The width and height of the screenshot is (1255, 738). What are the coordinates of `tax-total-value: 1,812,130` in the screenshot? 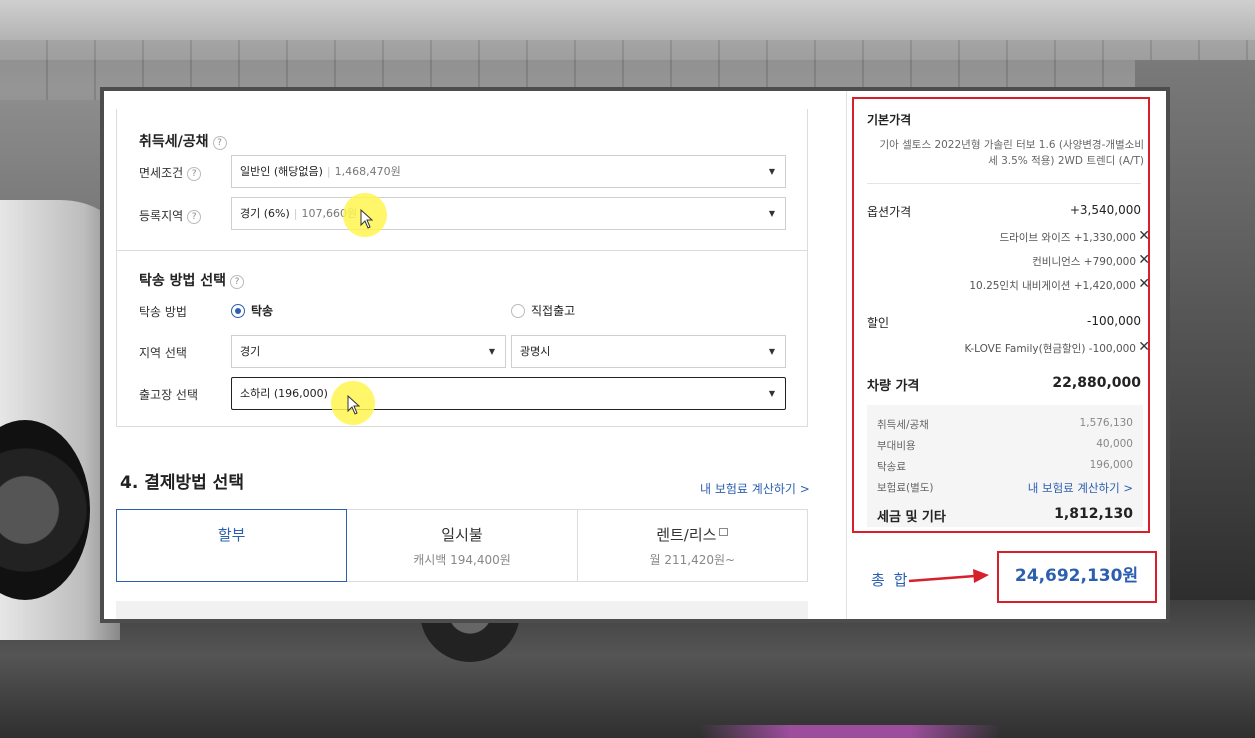 It's located at (1093, 514).